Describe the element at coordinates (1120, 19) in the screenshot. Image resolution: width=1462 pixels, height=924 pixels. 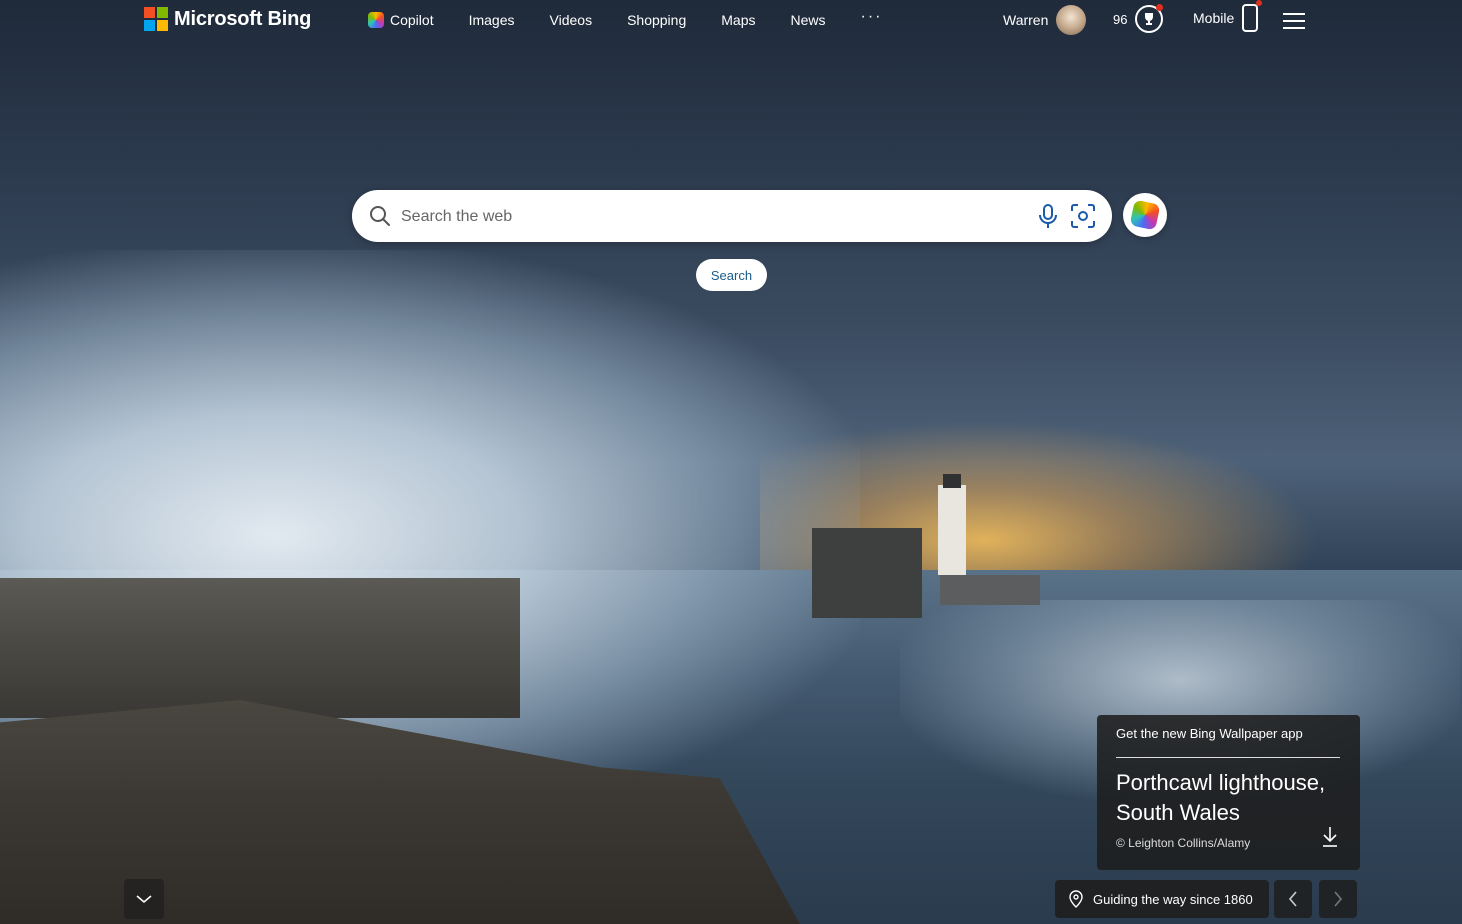
I see `rewards-points: 96` at that location.